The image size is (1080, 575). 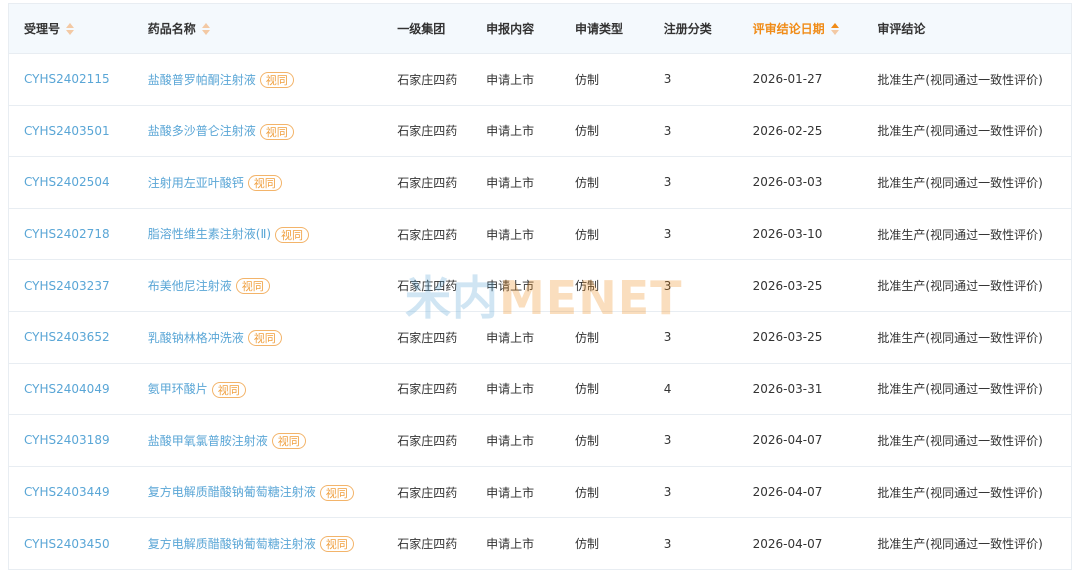 What do you see at coordinates (787, 79) in the screenshot?
I see `review-date-cell: 2026-01-27` at bounding box center [787, 79].